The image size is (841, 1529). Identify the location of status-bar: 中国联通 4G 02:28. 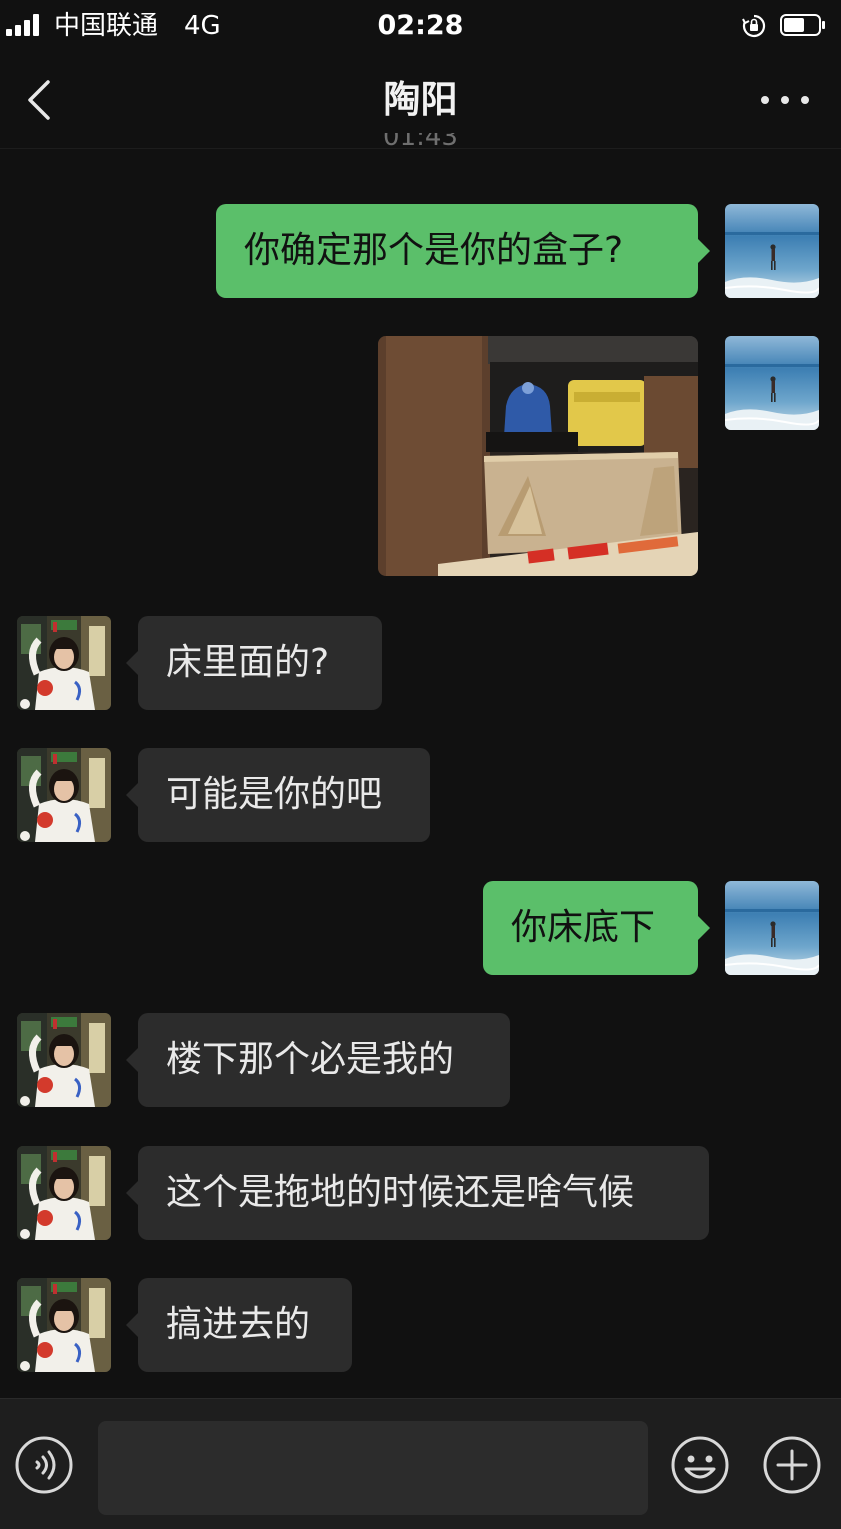
(420, 26).